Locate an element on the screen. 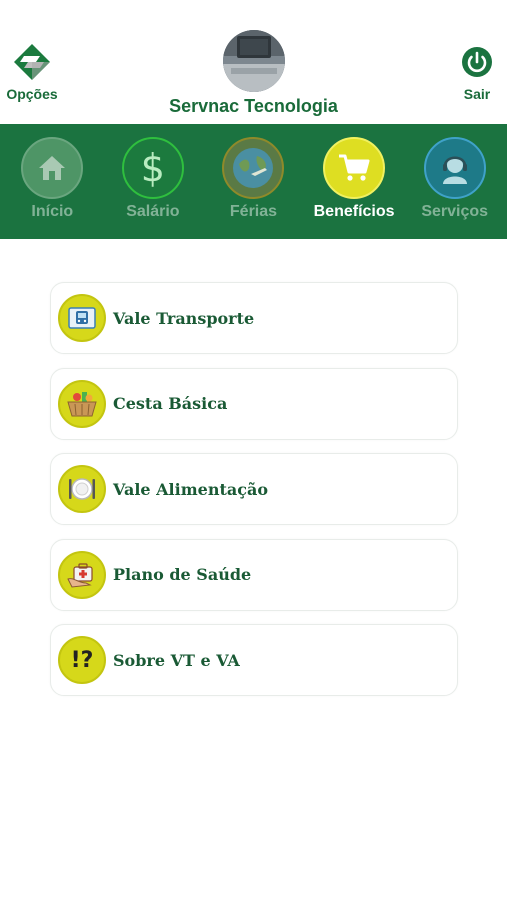  list-item-vale-alimentacao: Vale Alimentação is located at coordinates (254, 489).